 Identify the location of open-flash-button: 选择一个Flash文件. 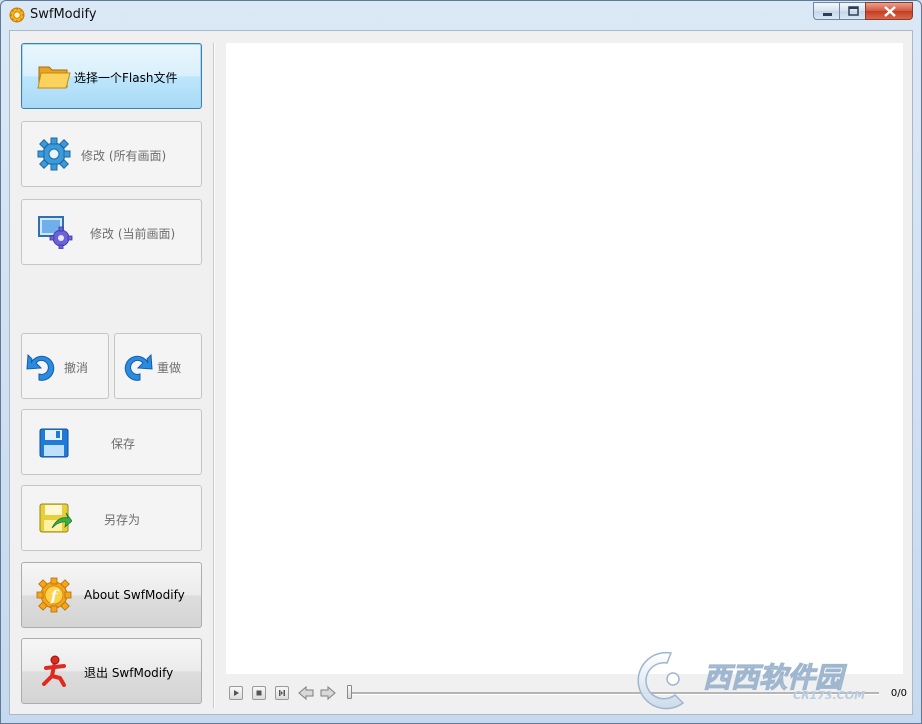
(111, 76).